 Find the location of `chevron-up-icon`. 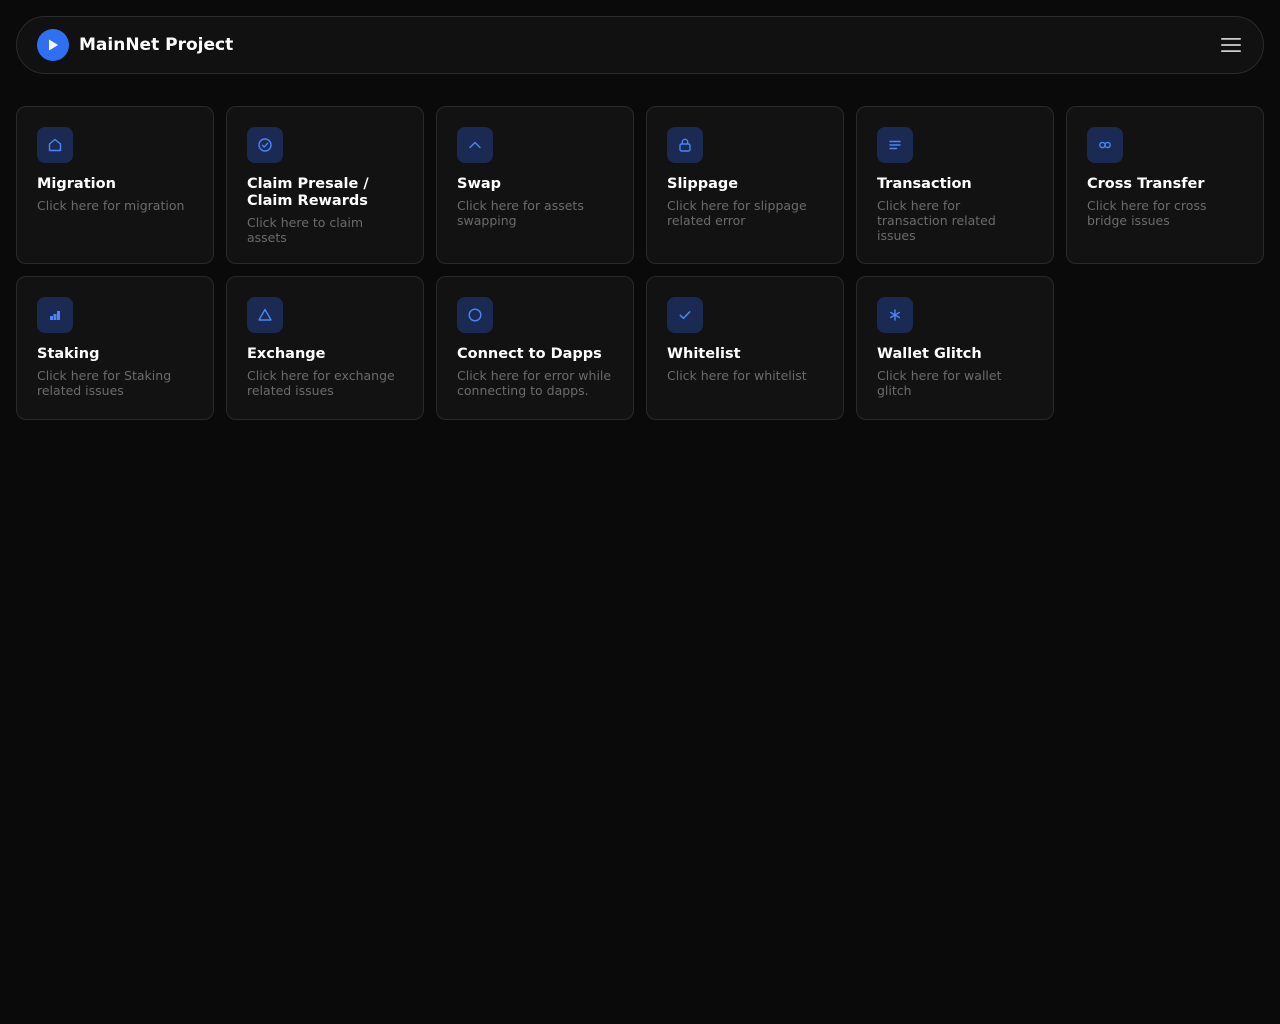

chevron-up-icon is located at coordinates (475, 145).